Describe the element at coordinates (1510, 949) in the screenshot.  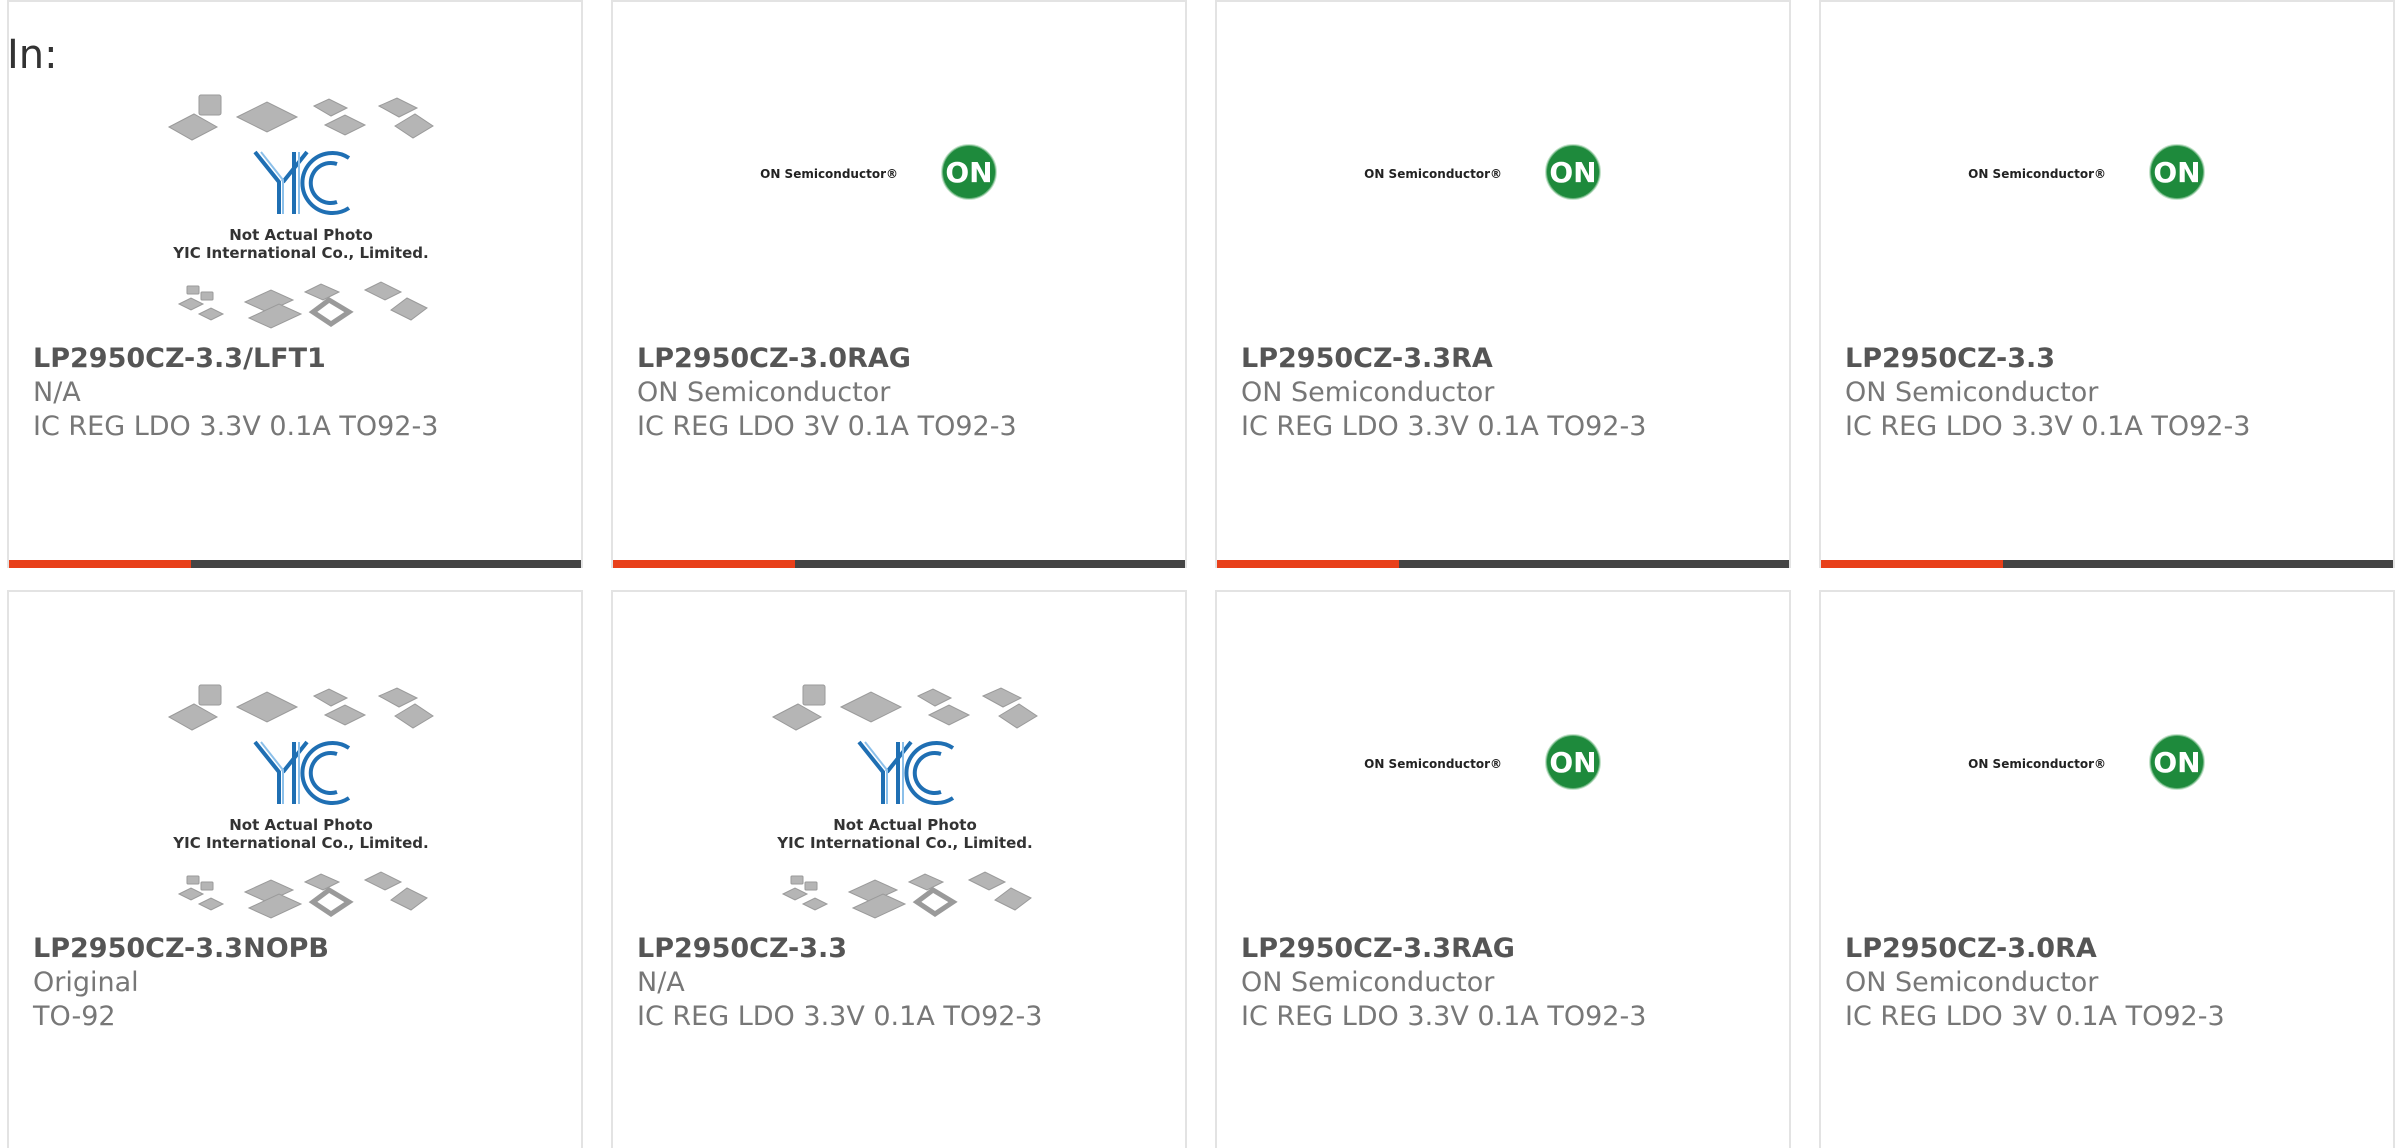
I see `part-number-link: LP2950CZ-3.3RAG` at that location.